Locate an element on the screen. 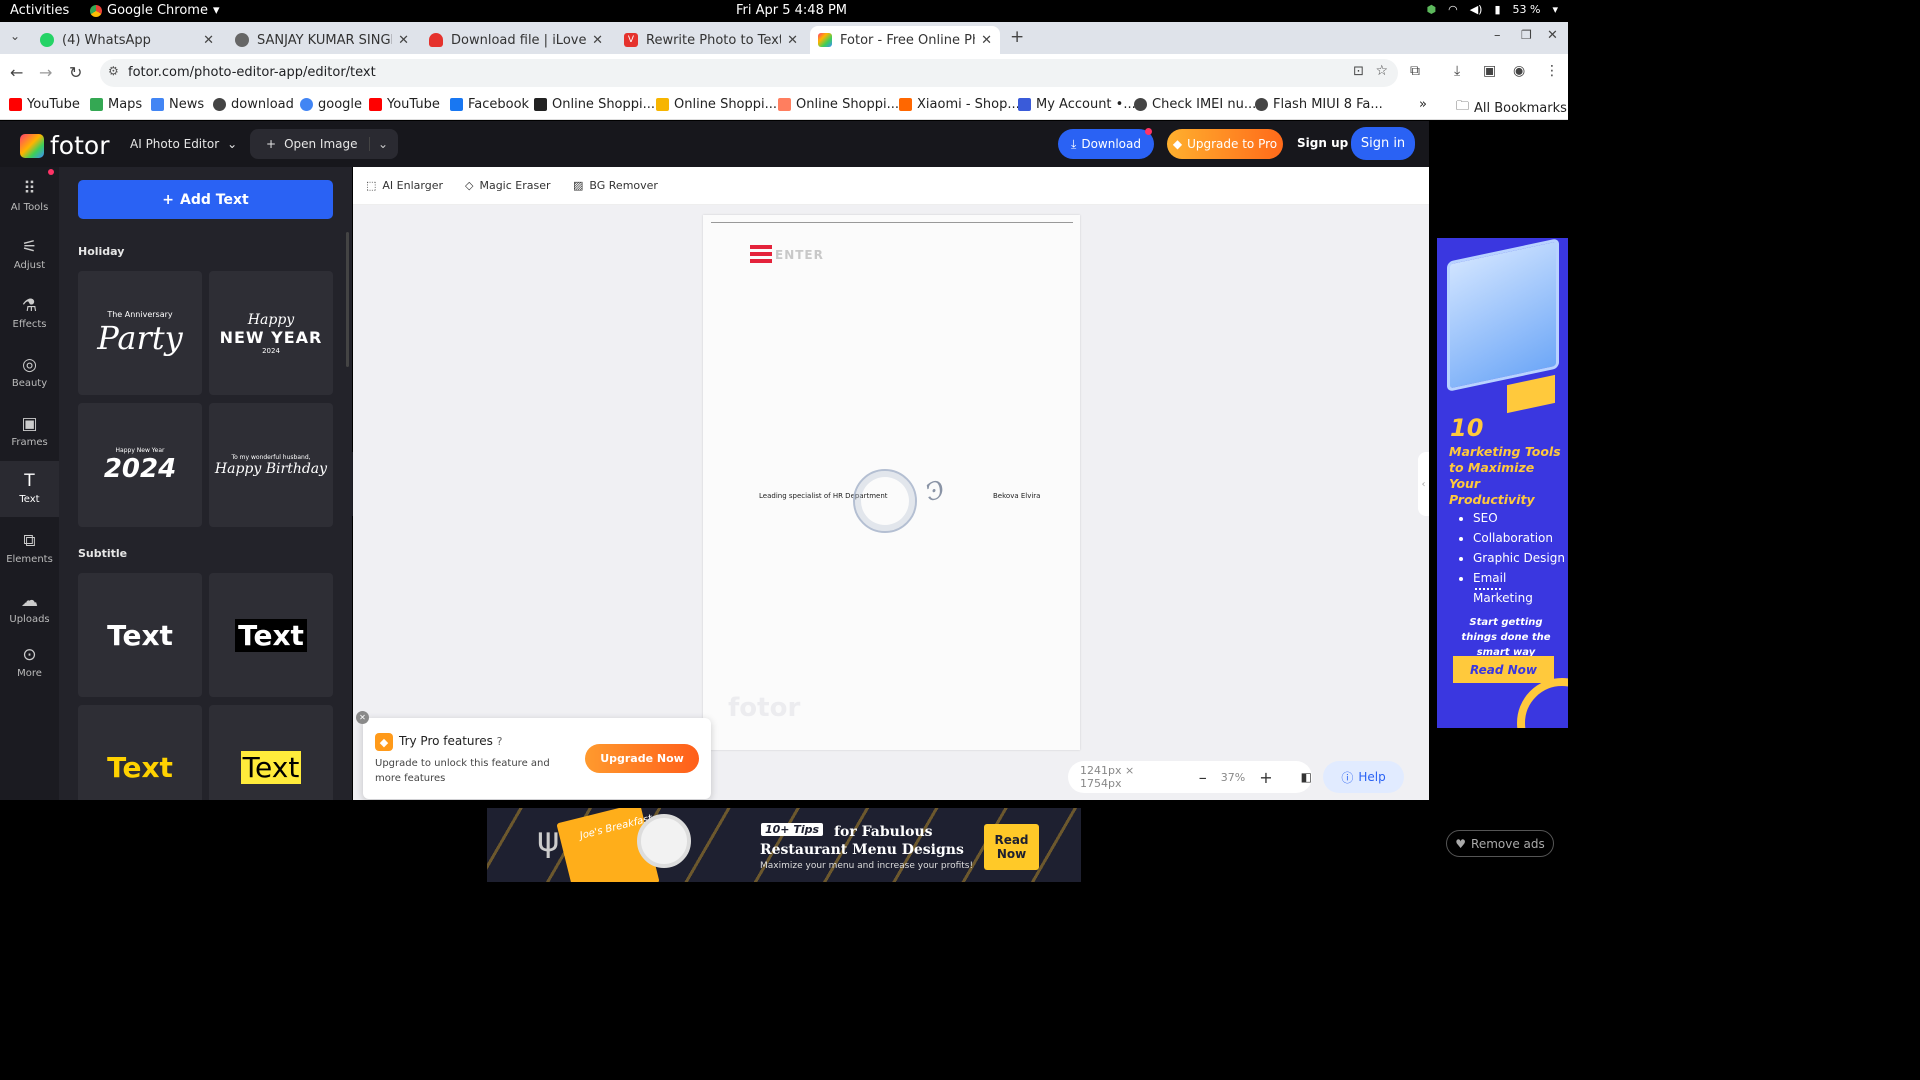  rail-beauty: ◎ Beauty is located at coordinates (29, 372).